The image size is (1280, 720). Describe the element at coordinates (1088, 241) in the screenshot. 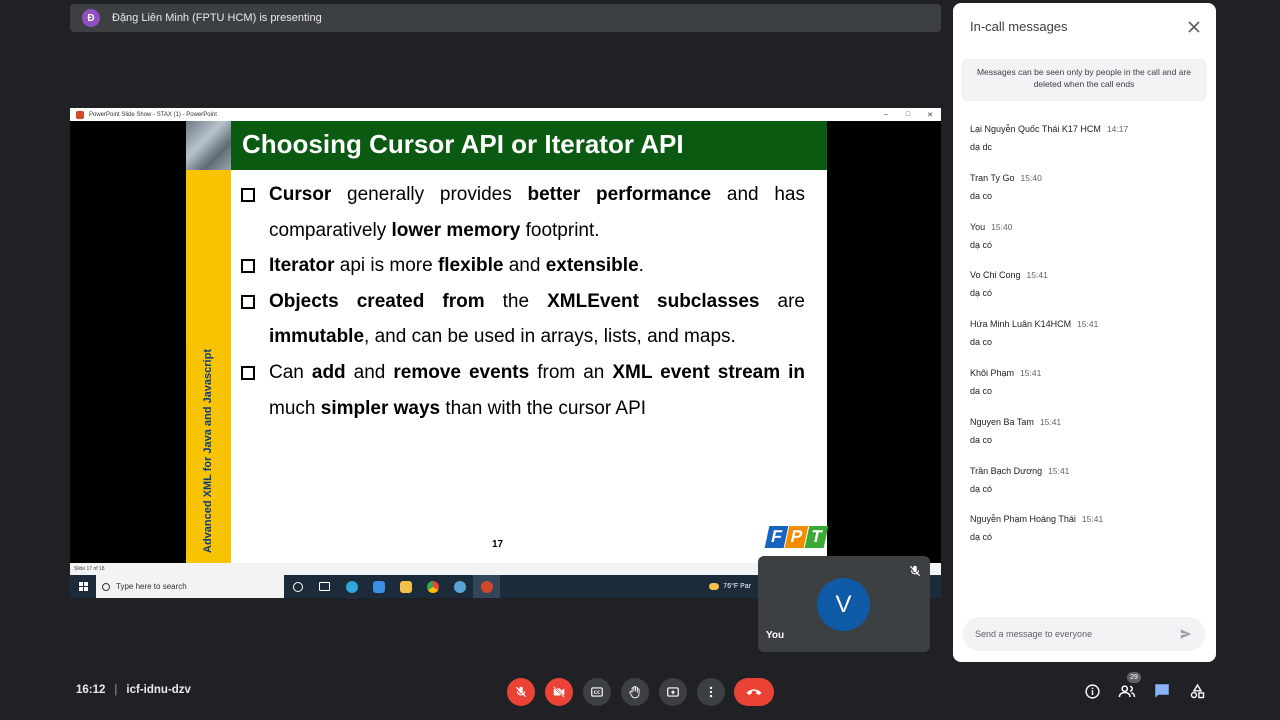

I see `chat-message: You 15:40 dạ có` at that location.